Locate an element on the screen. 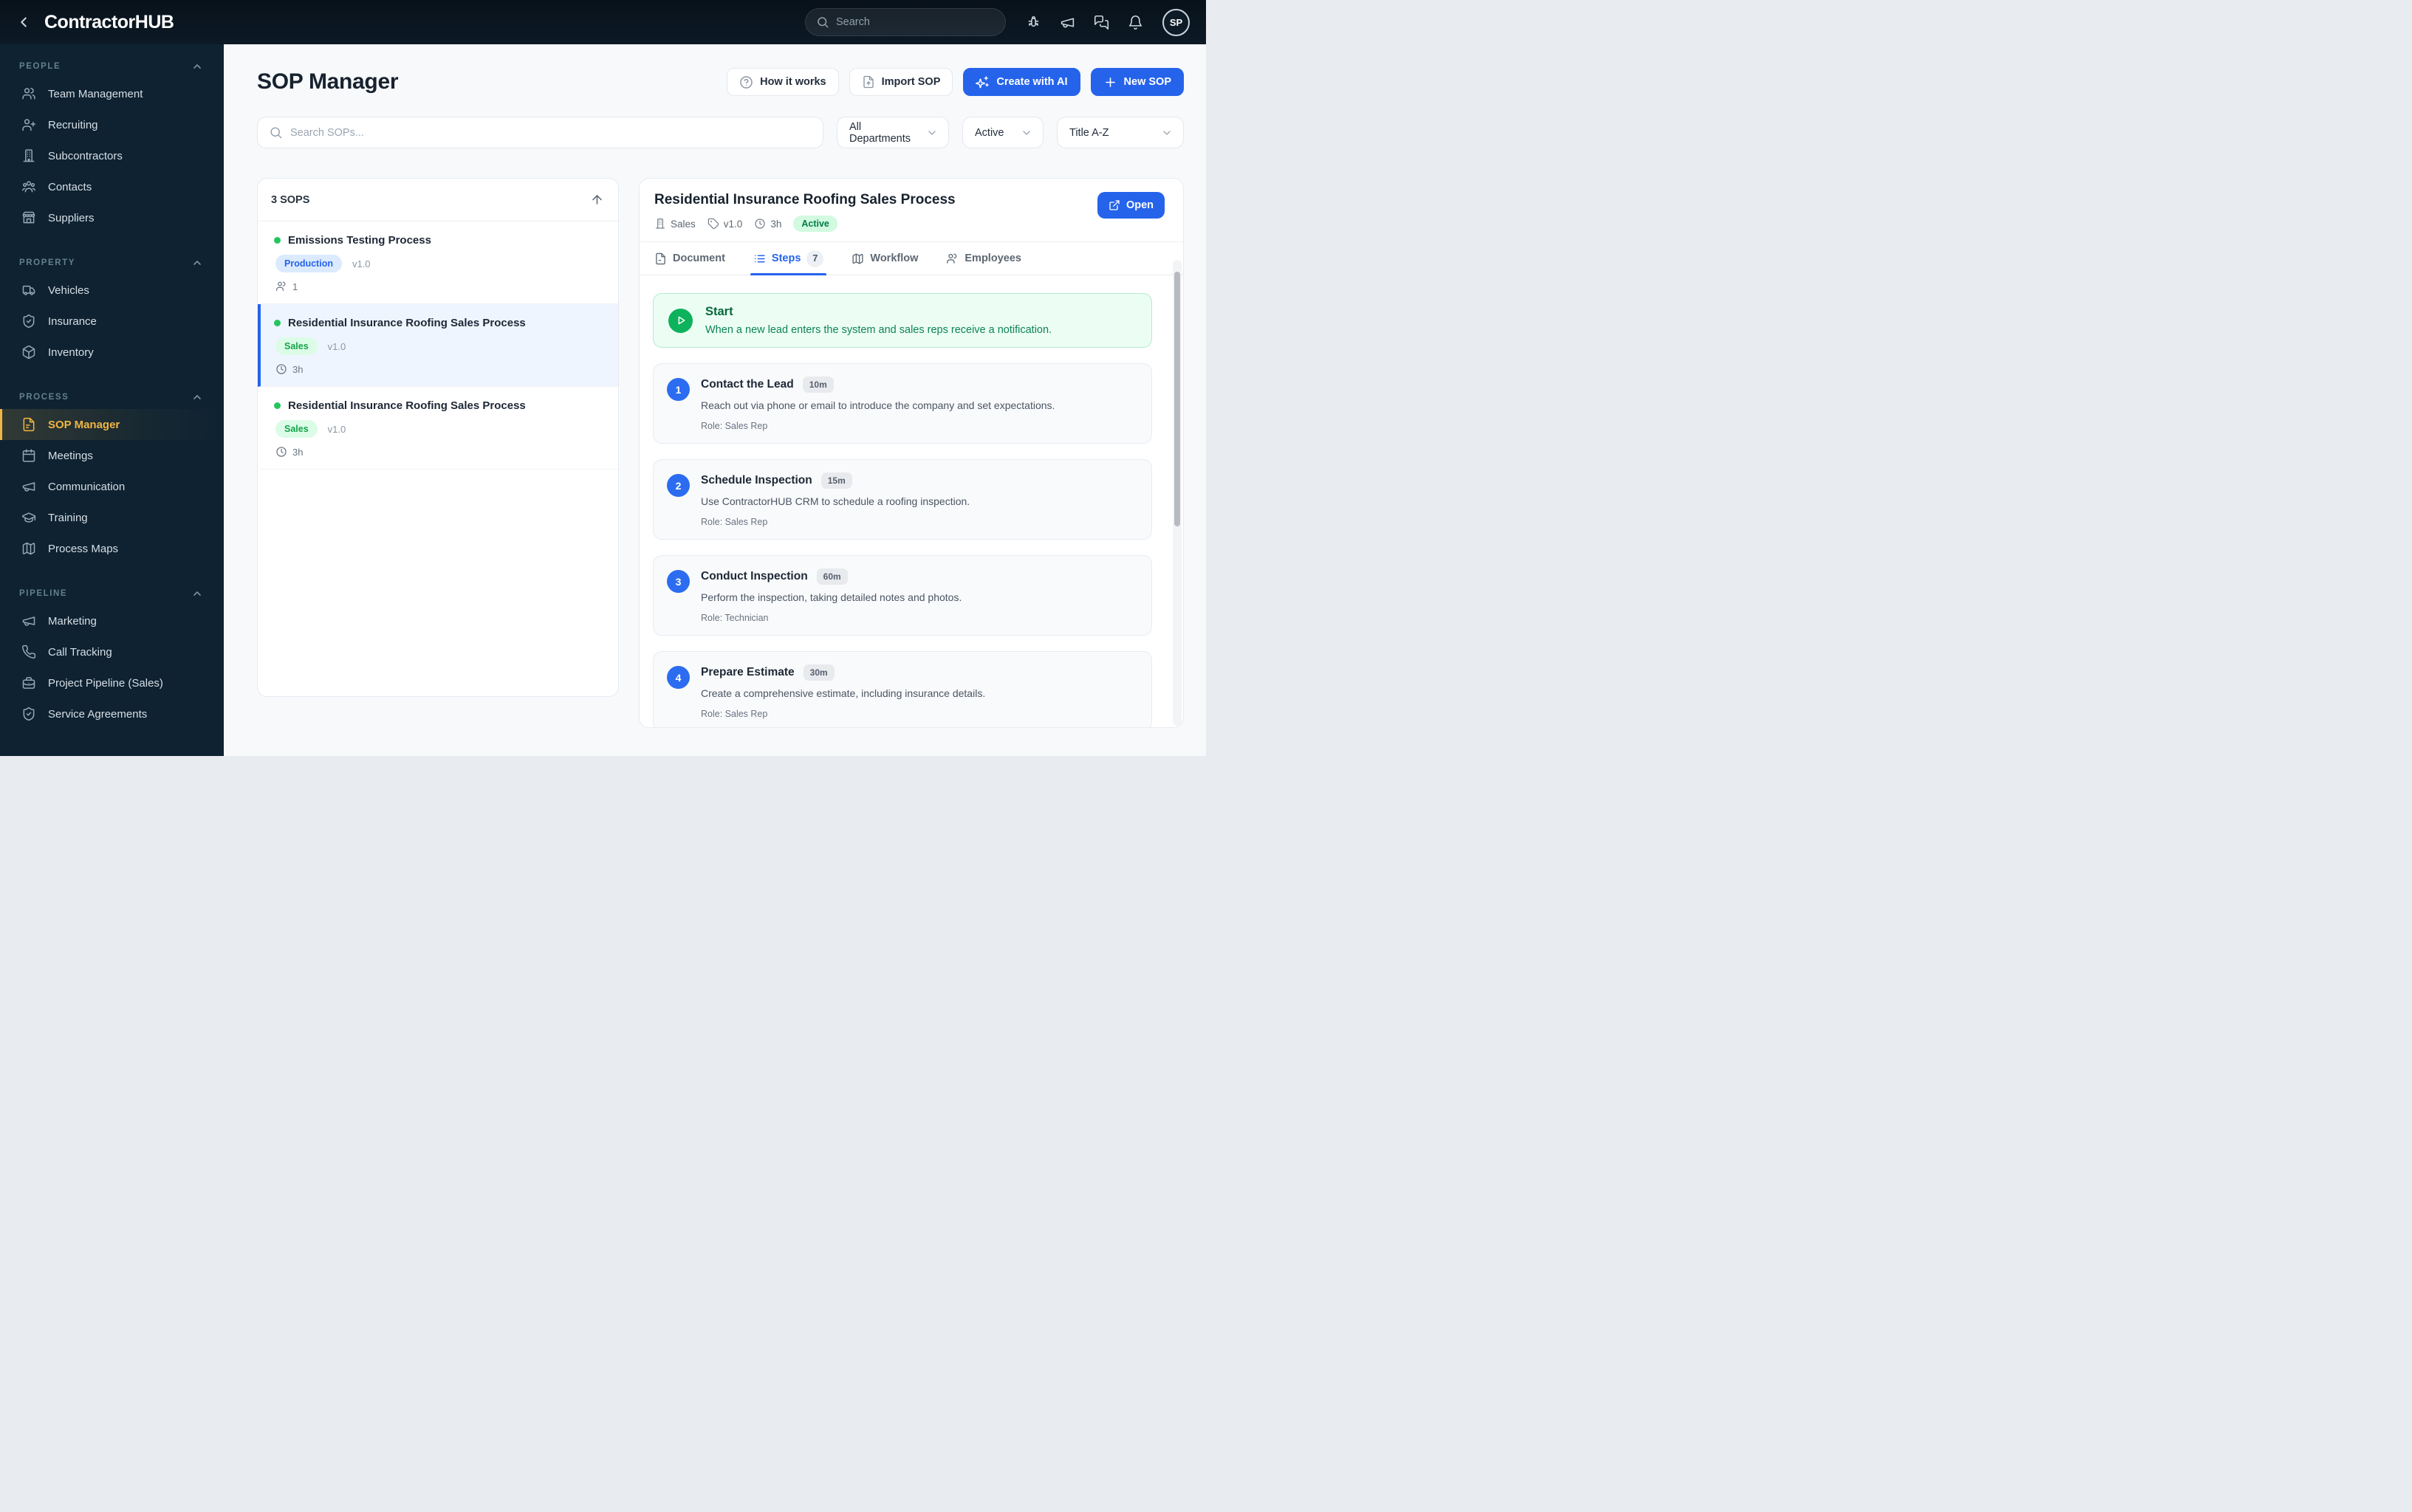  tab-label: Document is located at coordinates (699, 258).